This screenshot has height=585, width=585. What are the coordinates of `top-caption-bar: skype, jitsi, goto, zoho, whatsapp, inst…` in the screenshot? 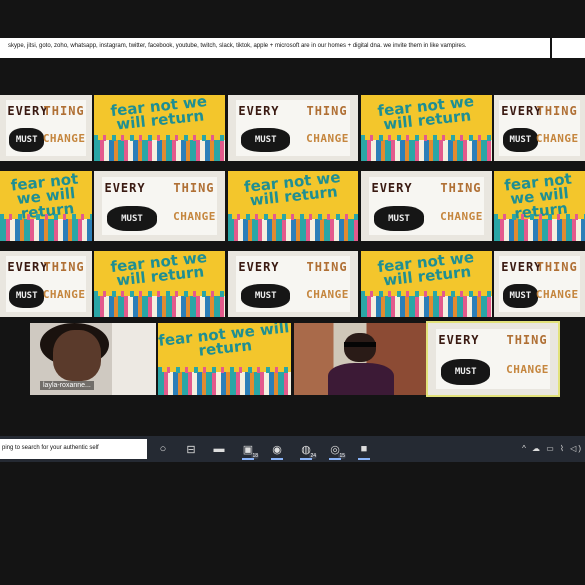 It's located at (275, 48).